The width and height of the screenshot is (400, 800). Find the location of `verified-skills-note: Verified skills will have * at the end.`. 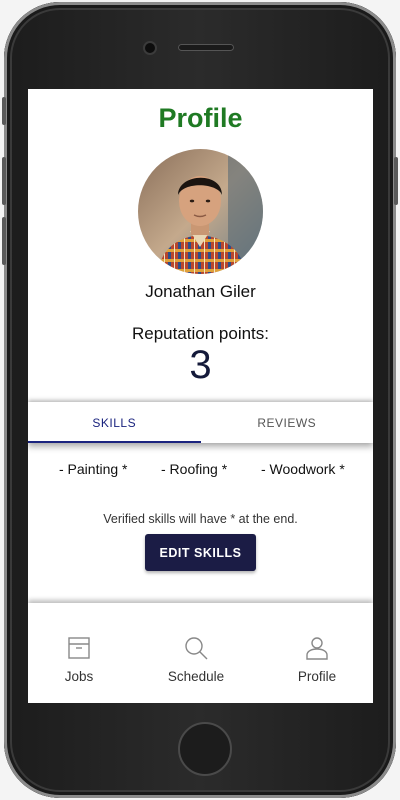

verified-skills-note: Verified skills will have * at the end. is located at coordinates (200, 519).